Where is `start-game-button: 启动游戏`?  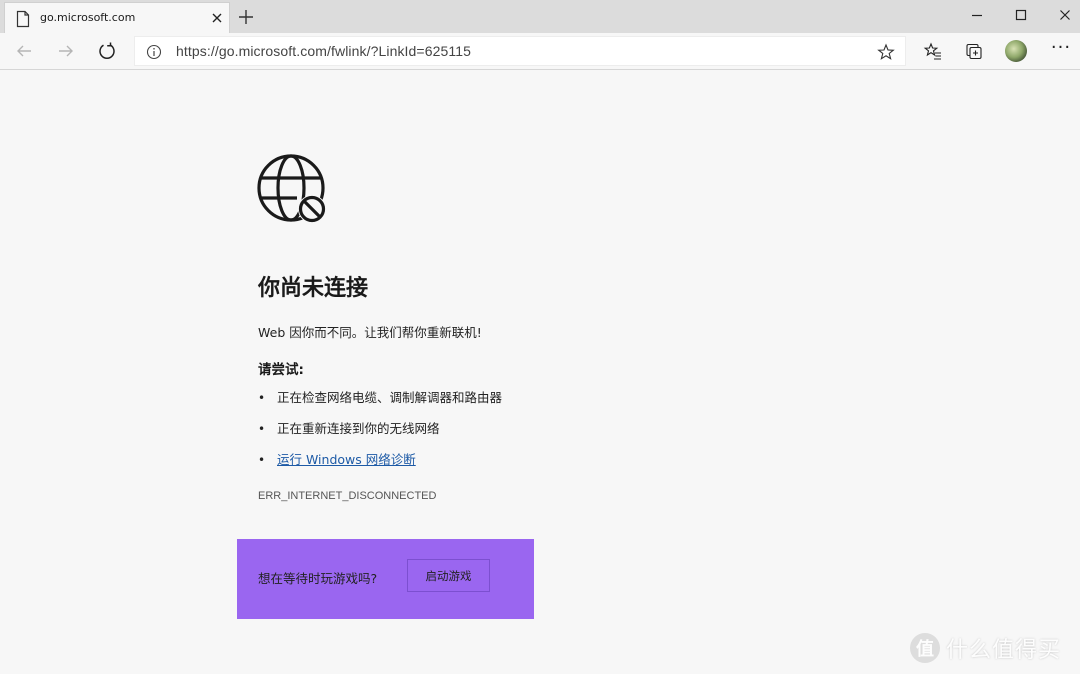 start-game-button: 启动游戏 is located at coordinates (448, 575).